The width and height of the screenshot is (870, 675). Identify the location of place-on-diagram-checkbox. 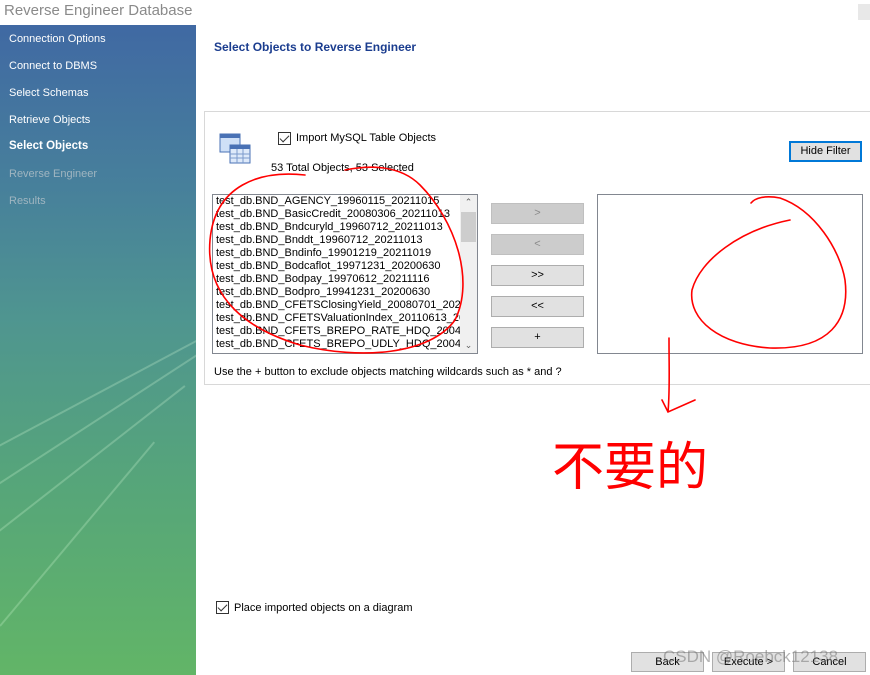
(222, 607).